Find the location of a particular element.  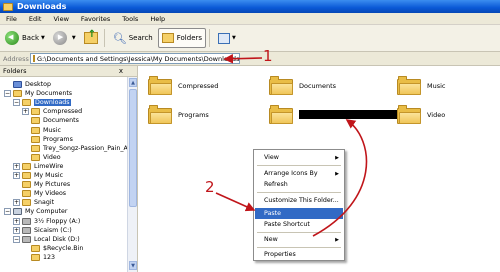

folder-name: Documents is located at coordinates (318, 85).